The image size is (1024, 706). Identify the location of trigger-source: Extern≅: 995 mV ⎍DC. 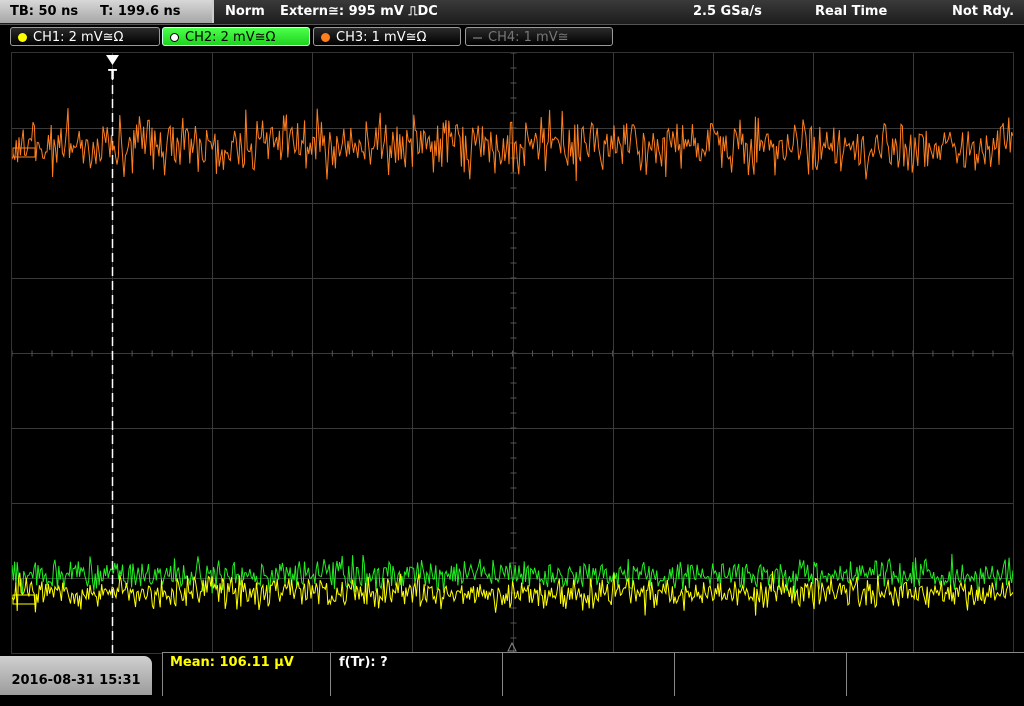
(359, 12).